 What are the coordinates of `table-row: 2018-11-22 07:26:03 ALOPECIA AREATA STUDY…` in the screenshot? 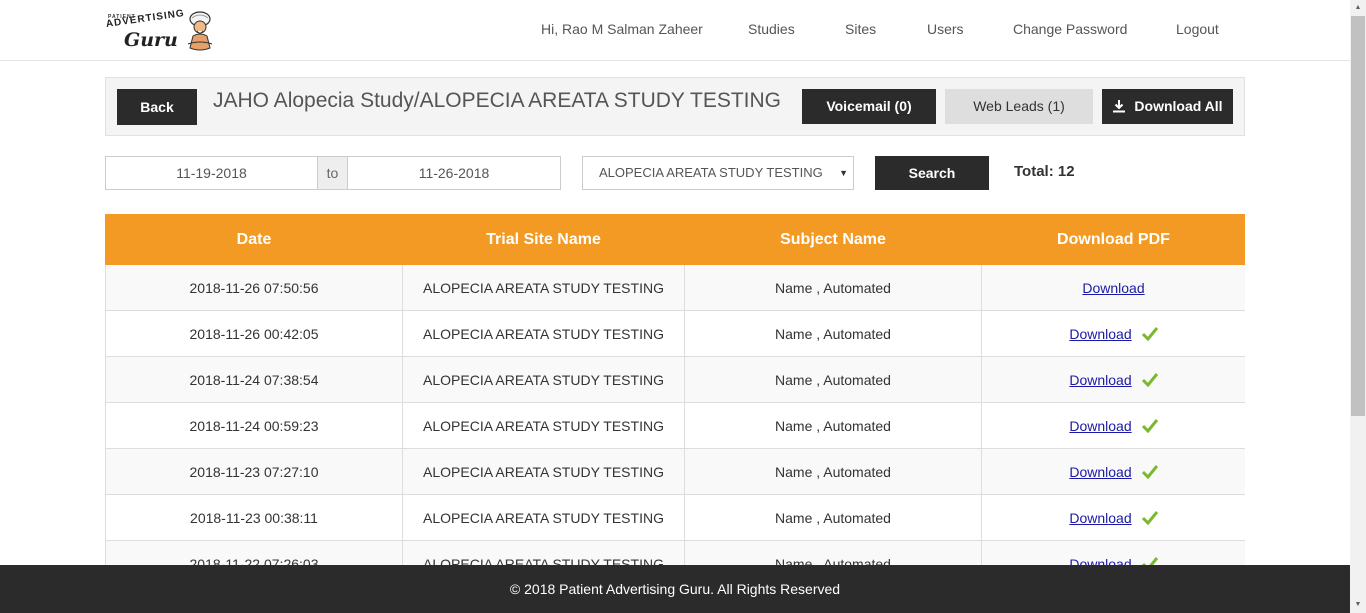 It's located at (675, 553).